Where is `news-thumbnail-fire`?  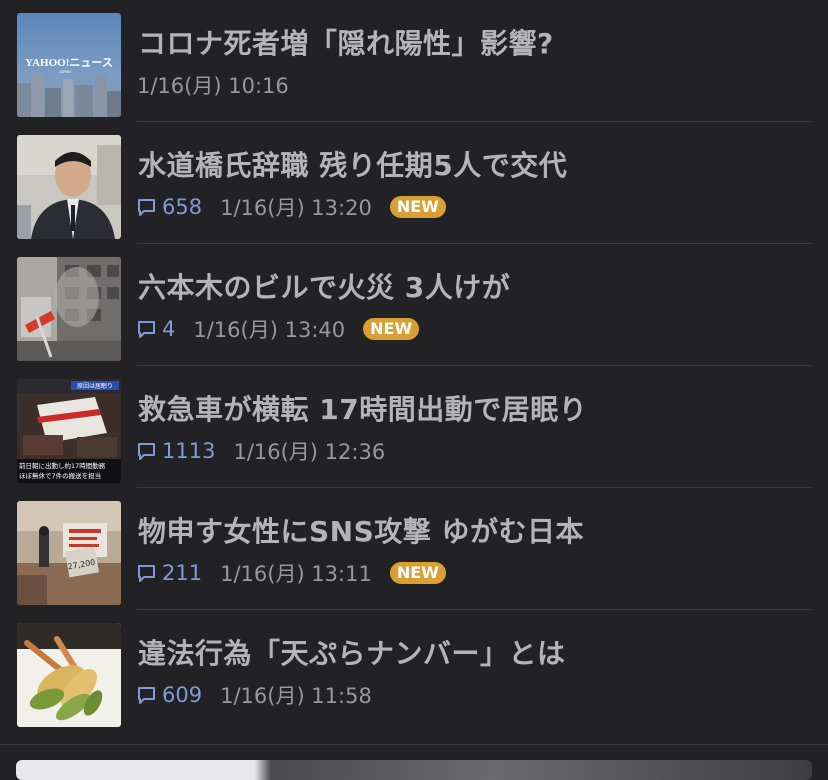
news-thumbnail-fire is located at coordinates (69, 309).